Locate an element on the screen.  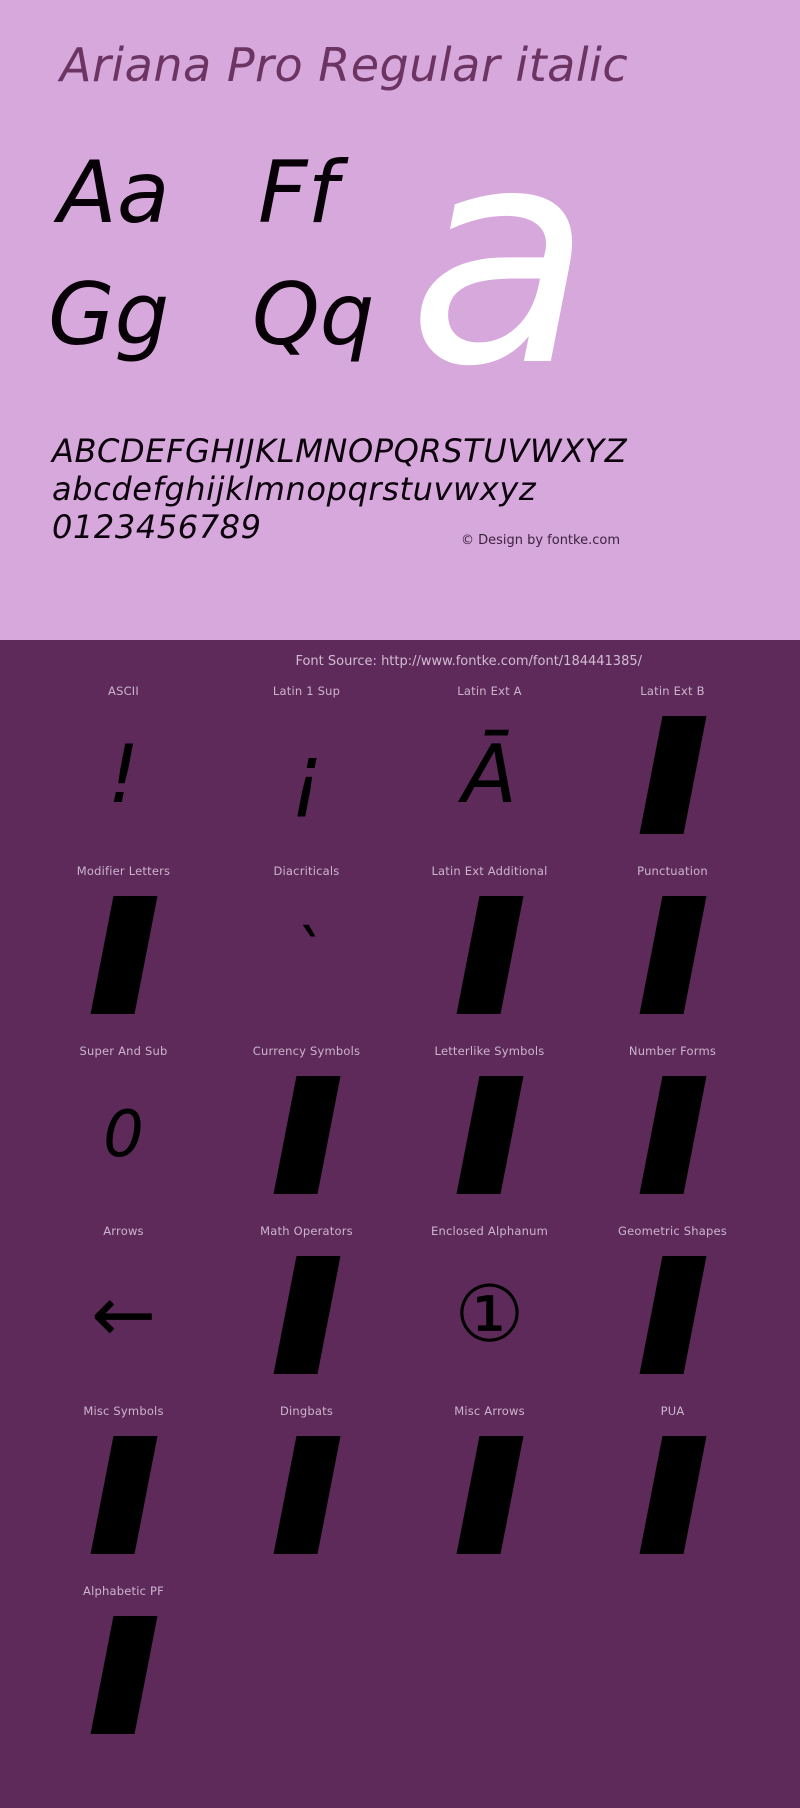
block-label: Punctuation is located at coordinates (672, 871).